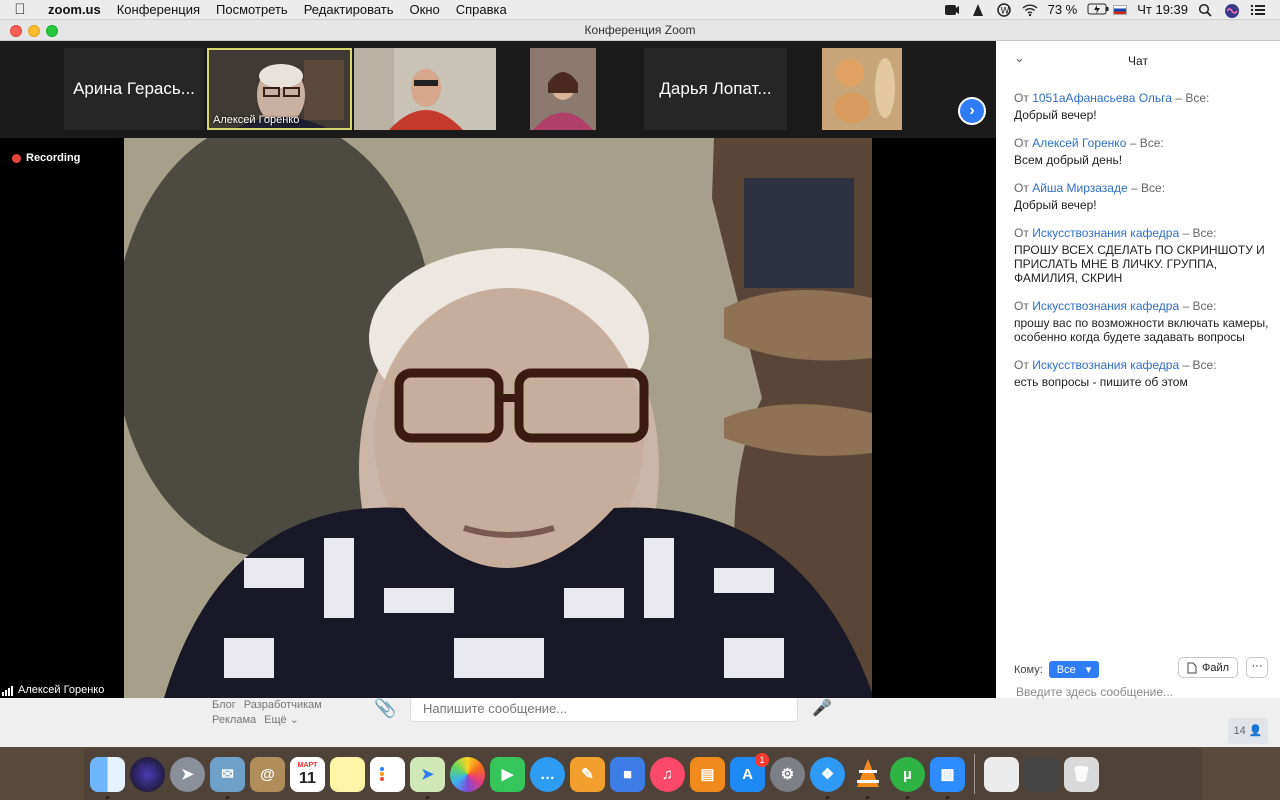 The width and height of the screenshot is (1280, 800). I want to click on caret-down-icon: ▾, so click(1088, 670).